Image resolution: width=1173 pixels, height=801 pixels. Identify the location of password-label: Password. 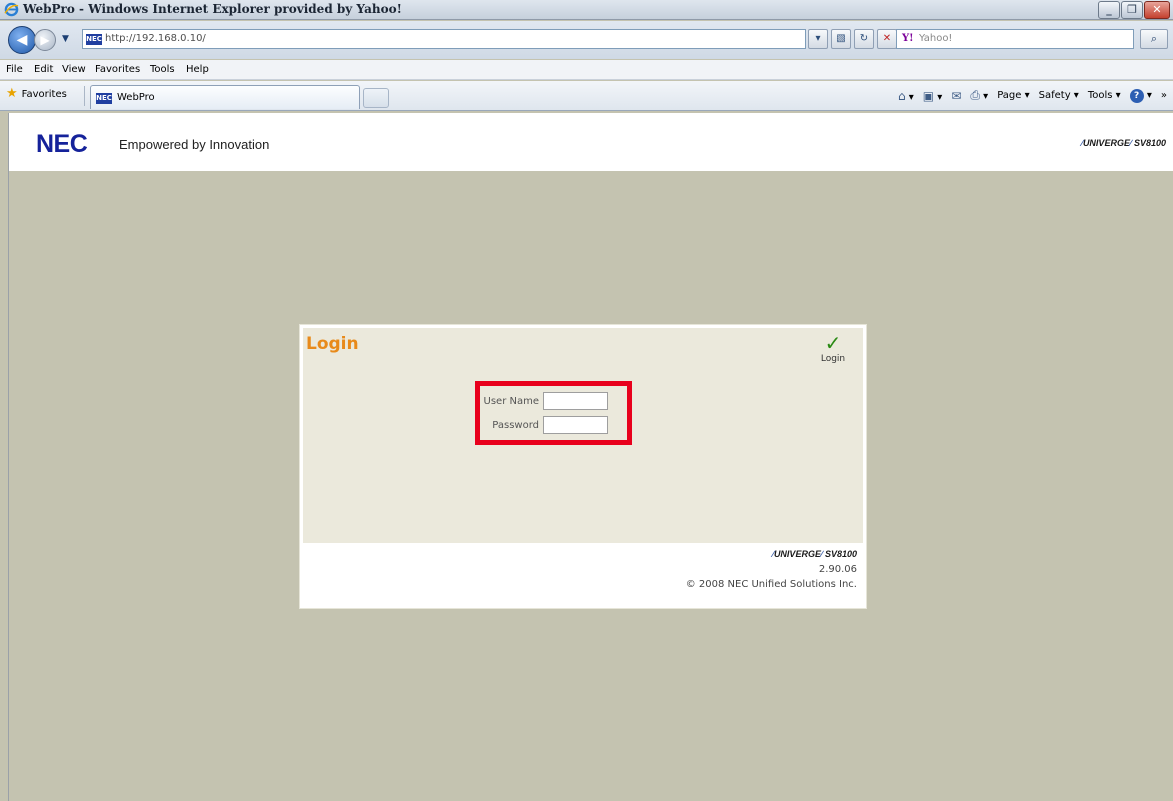
(515, 425).